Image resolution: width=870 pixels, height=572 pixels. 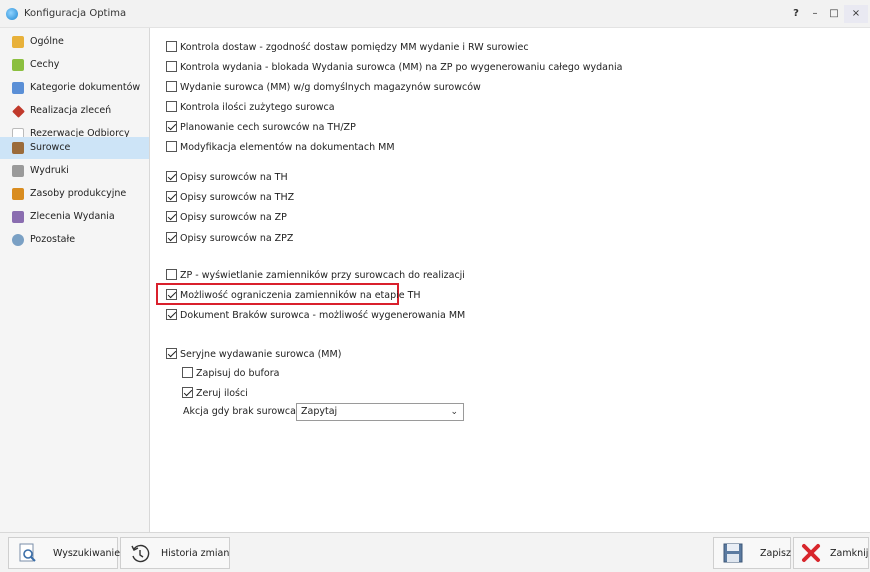 I want to click on search-button-label: Wyszukiwanie, so click(x=87, y=553).